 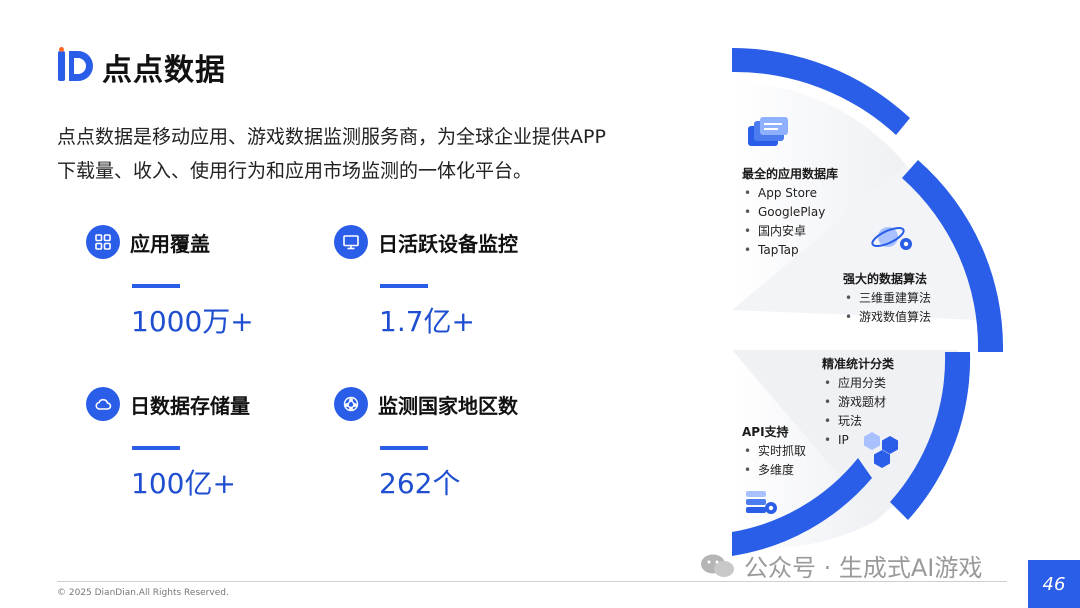 What do you see at coordinates (164, 70) in the screenshot?
I see `brand-name: 点点数据` at bounding box center [164, 70].